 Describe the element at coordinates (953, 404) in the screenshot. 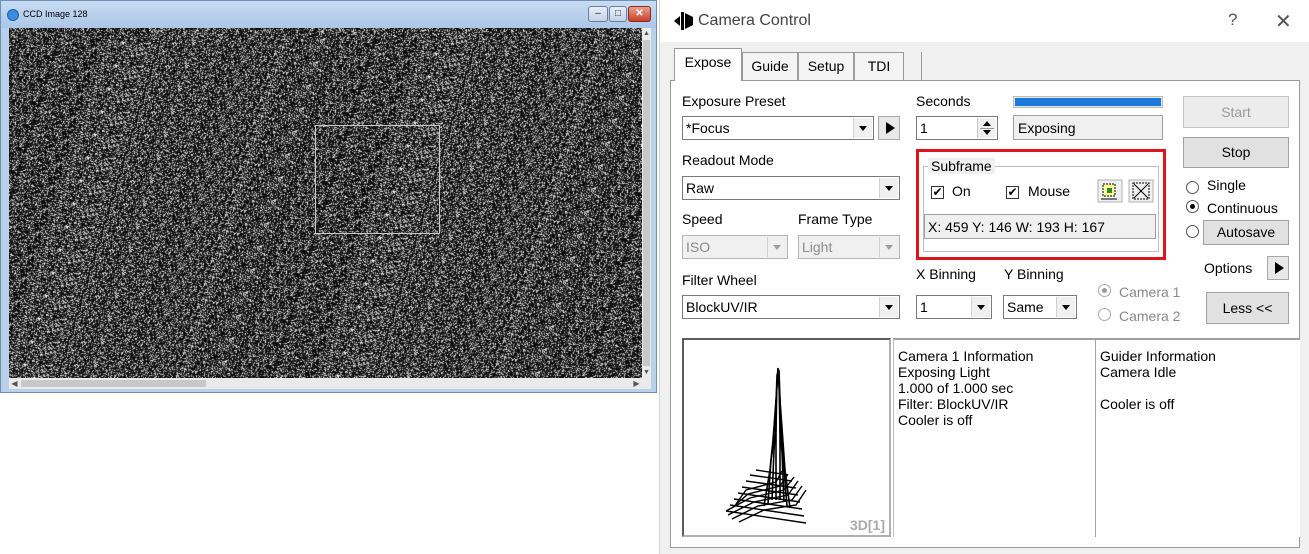

I see `camera-info-line: Filter: BlockUV/IR` at that location.